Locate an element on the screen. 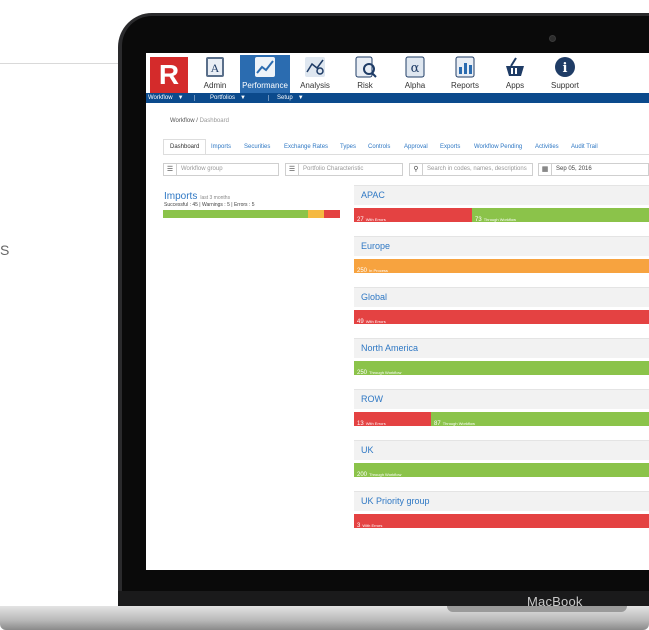 This screenshot has height=630, width=649. performance-chart-icon is located at coordinates (265, 67).